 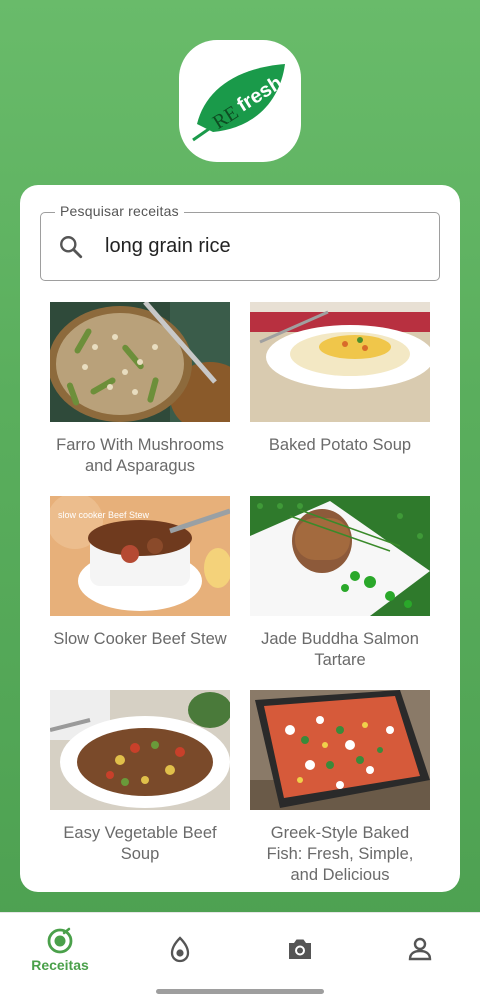 I want to click on avocado-icon, so click(x=180, y=949).